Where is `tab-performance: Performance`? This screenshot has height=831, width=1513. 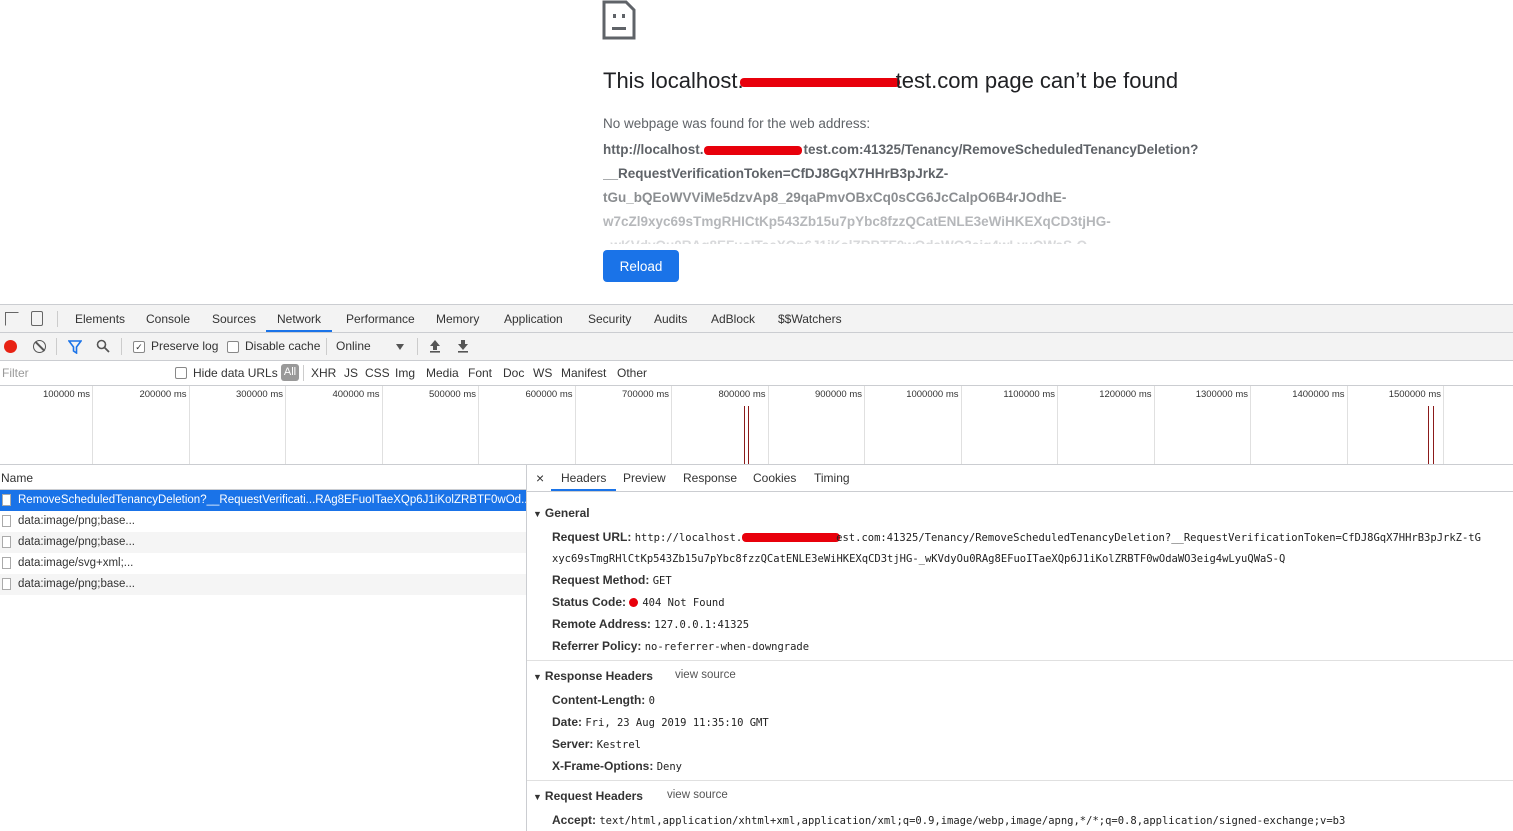
tab-performance: Performance is located at coordinates (380, 318).